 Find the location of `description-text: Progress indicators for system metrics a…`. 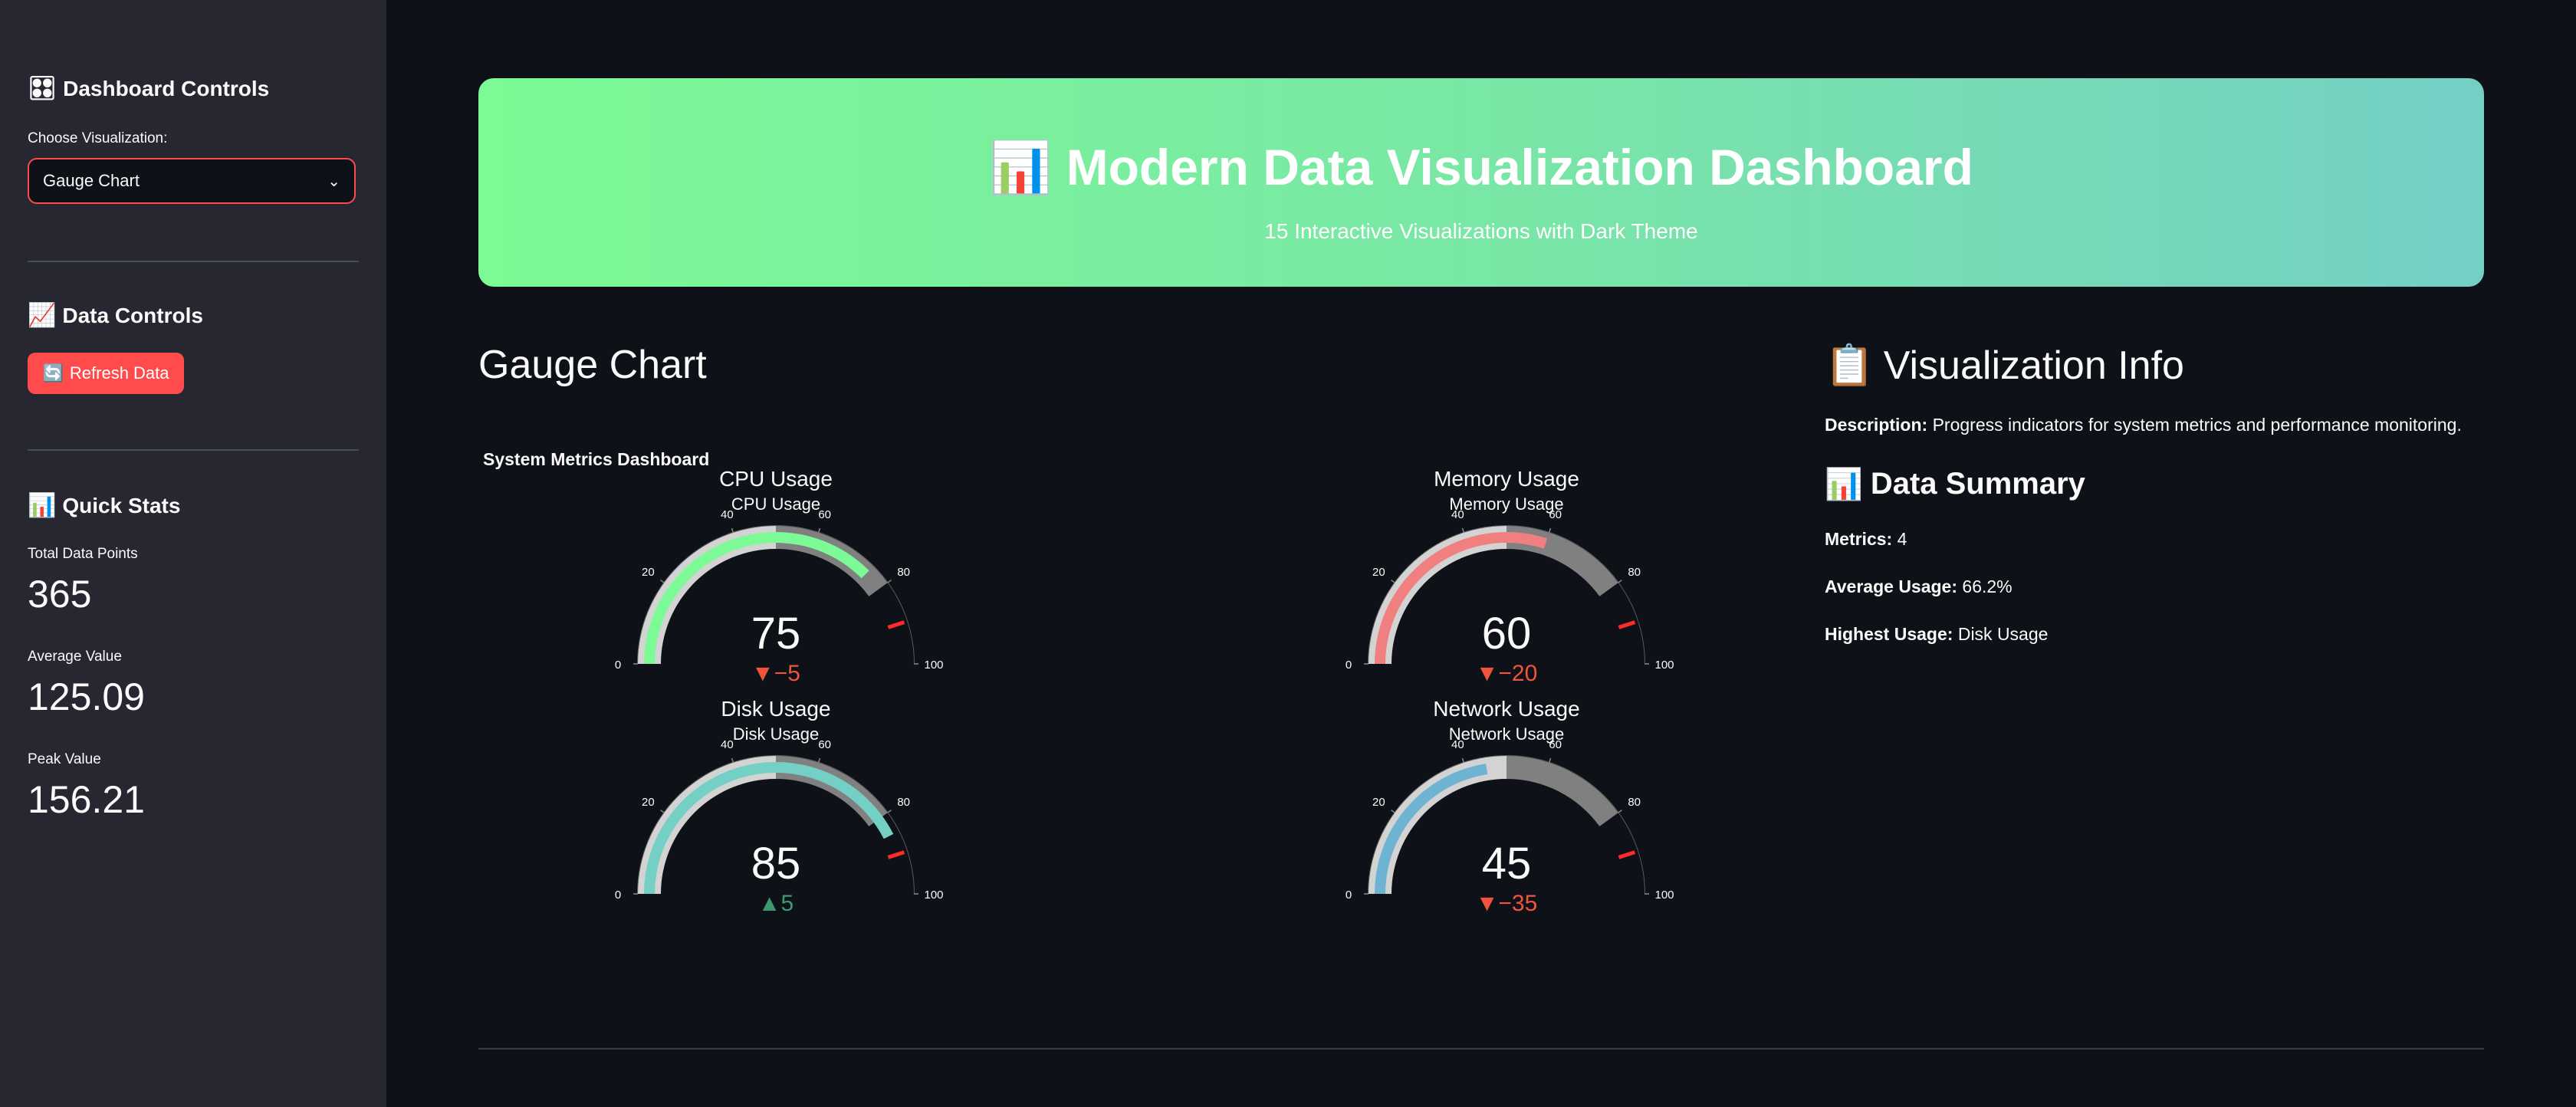

description-text: Progress indicators for system metrics a… is located at coordinates (2197, 425).